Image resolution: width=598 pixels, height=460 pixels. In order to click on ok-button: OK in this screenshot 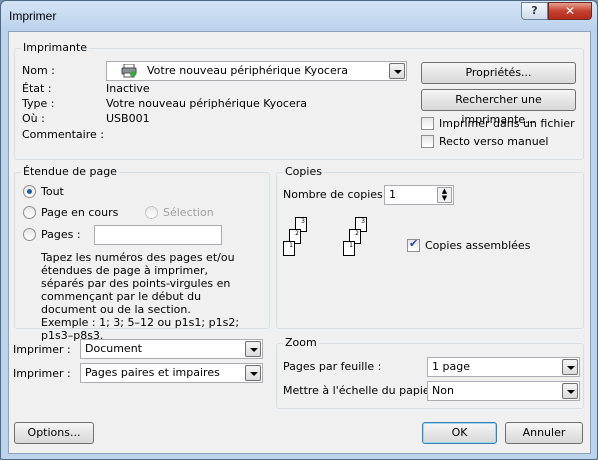, I will do `click(459, 433)`.